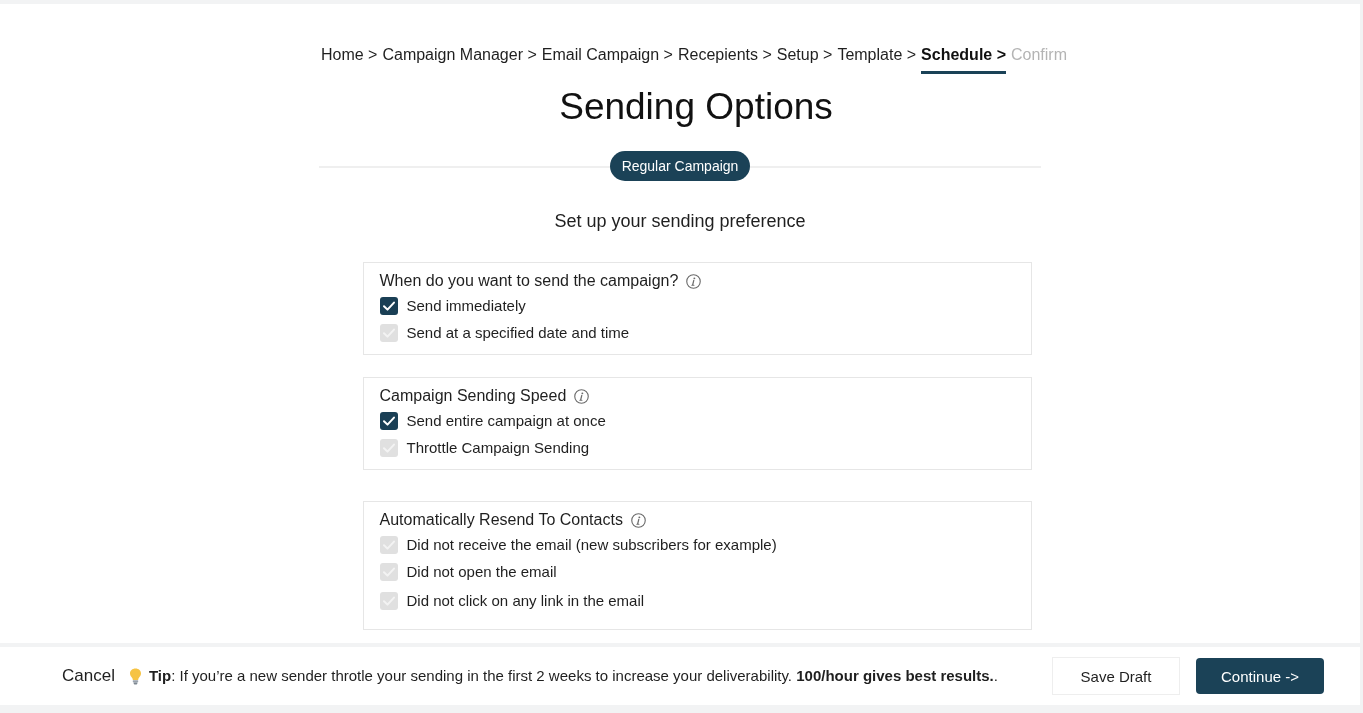 The width and height of the screenshot is (1363, 713). I want to click on section-subtitle: Set up your sending preference, so click(680, 221).